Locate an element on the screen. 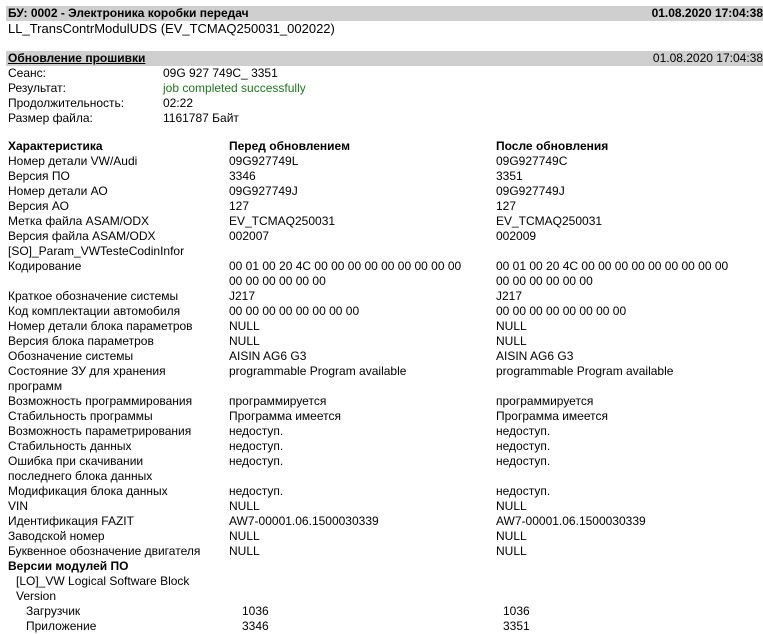 The height and width of the screenshot is (634, 763). update-title: Обновление прошивки is located at coordinates (77, 58).